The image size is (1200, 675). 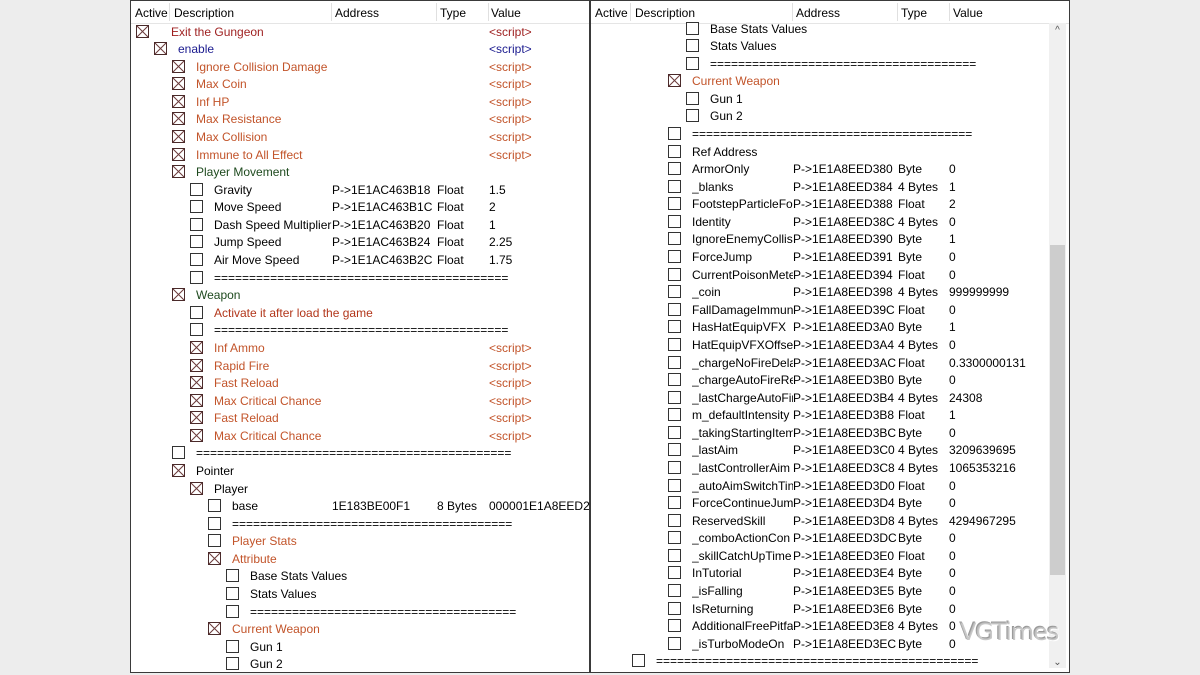 I want to click on entry-address: P->1E1A8EED3B0, so click(x=843, y=380).